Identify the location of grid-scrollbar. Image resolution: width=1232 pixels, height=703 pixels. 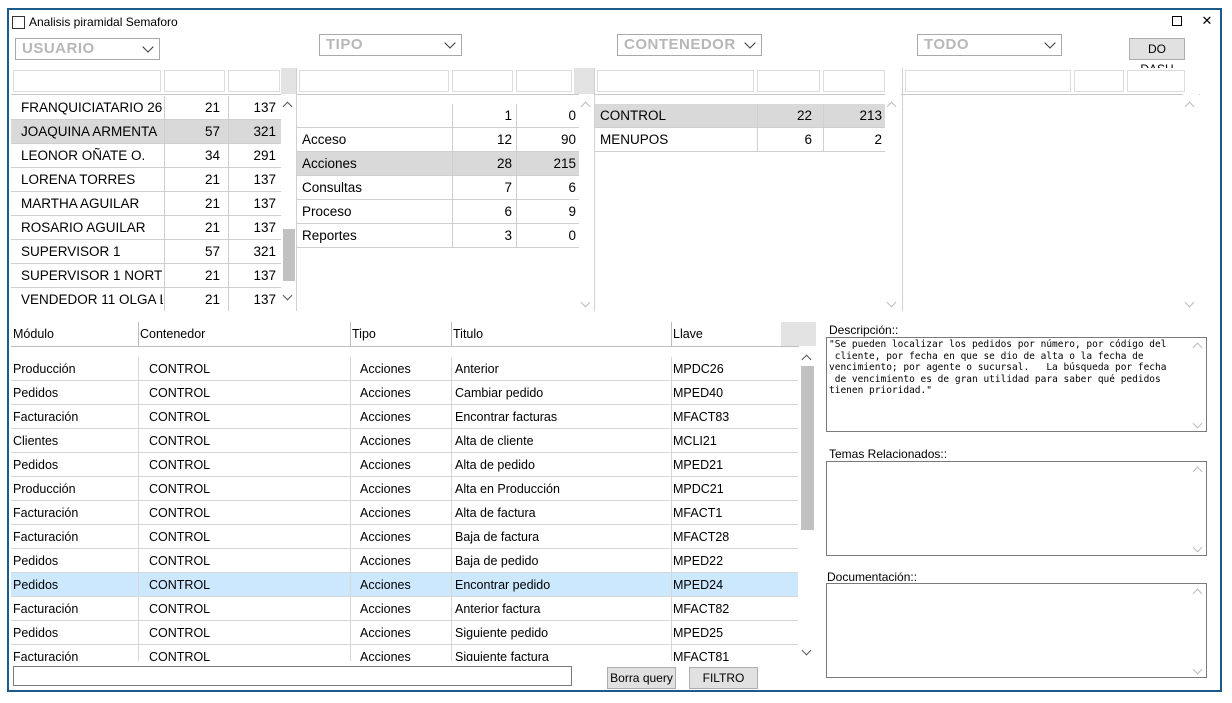
(807, 503).